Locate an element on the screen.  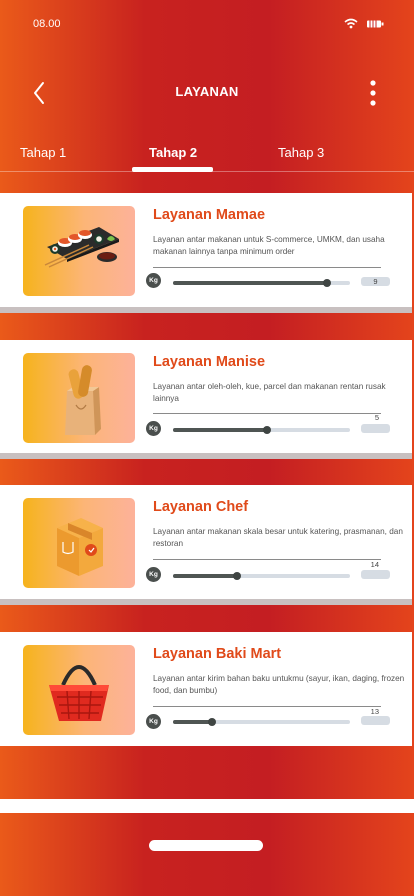
page-title: LAYANAN is located at coordinates (207, 91).